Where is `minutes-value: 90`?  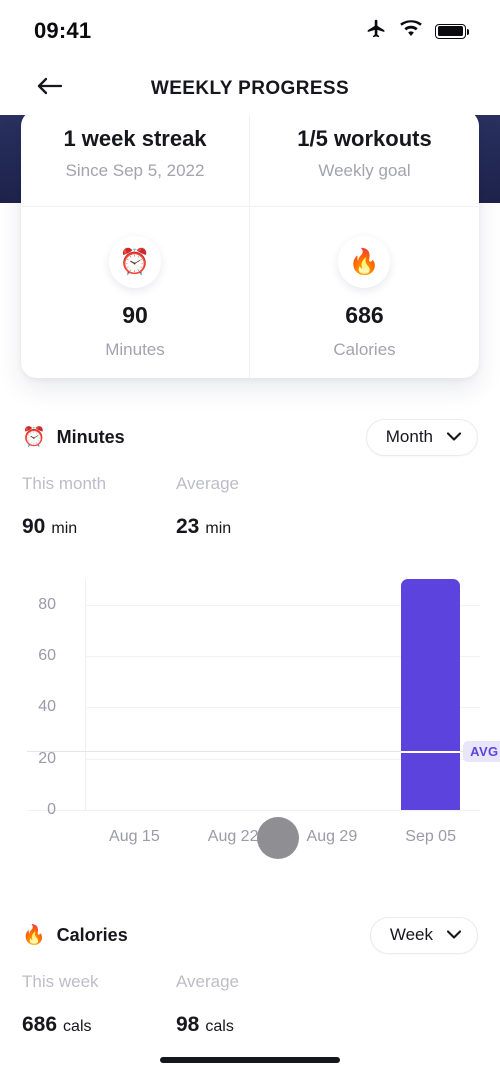 minutes-value: 90 is located at coordinates (135, 315).